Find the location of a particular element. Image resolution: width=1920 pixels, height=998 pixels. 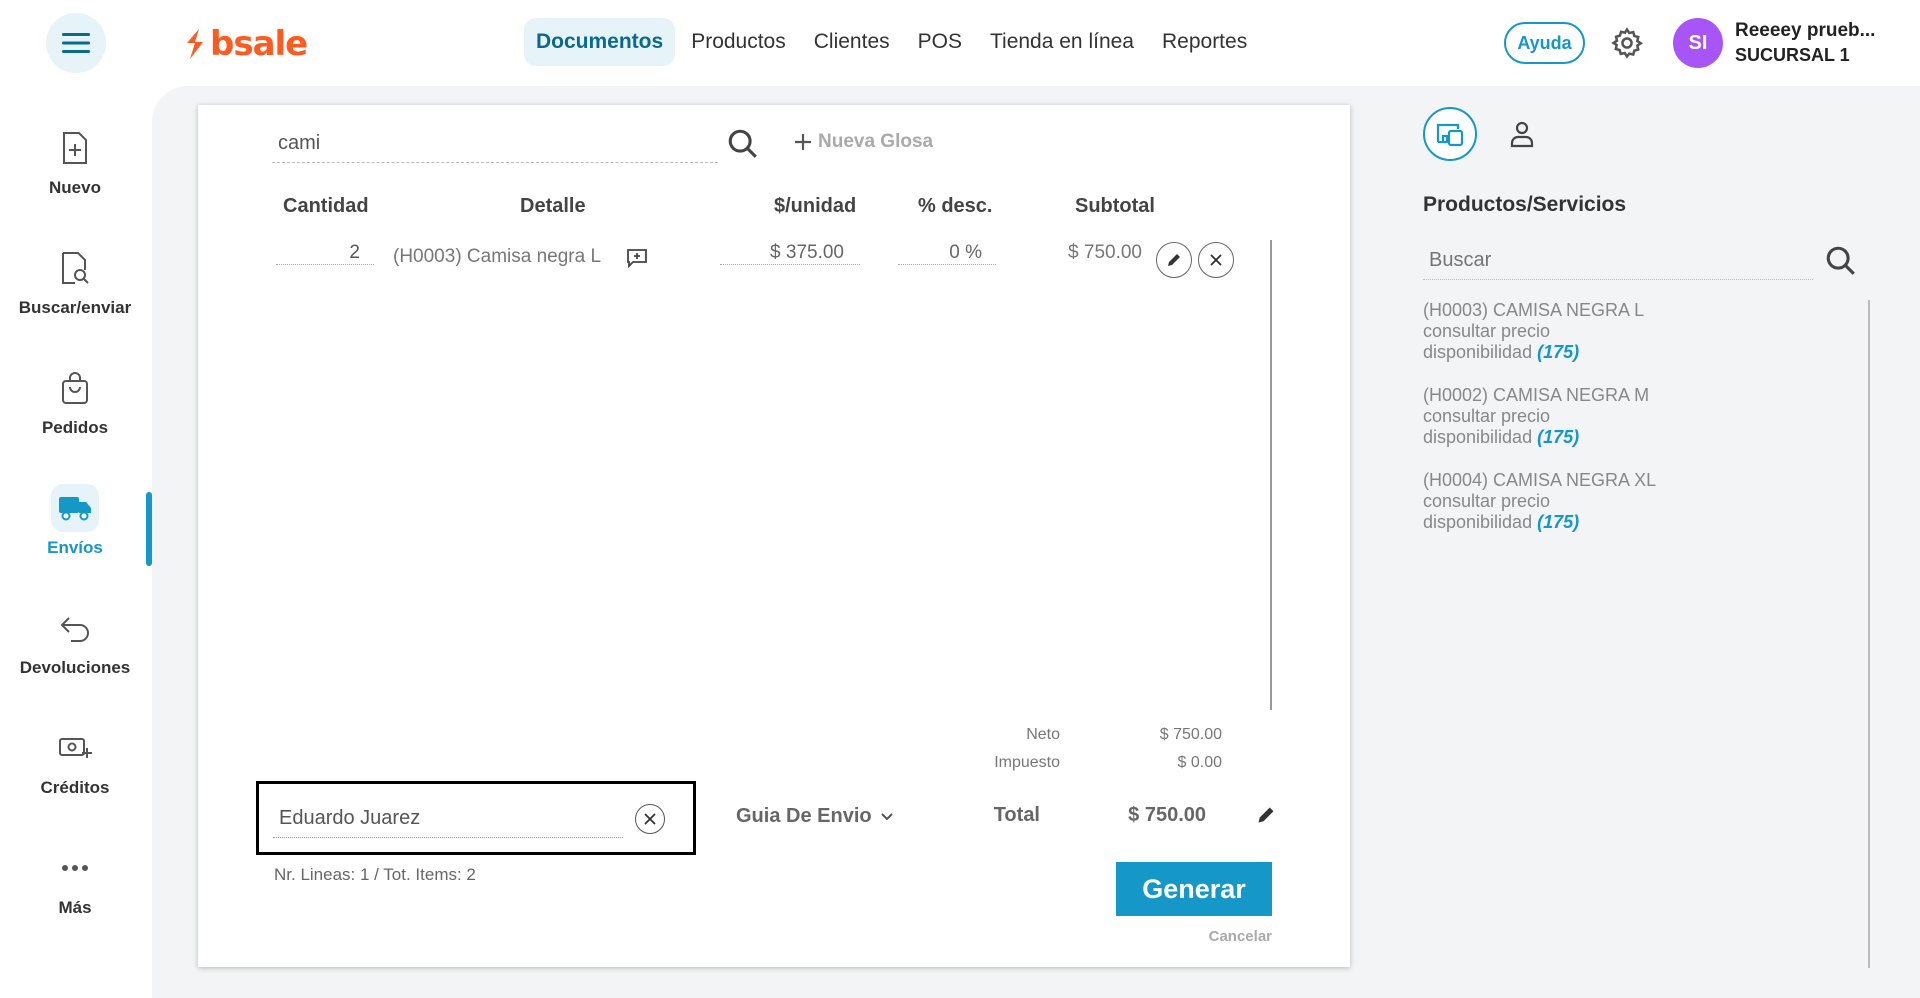

gear-icon is located at coordinates (1627, 43).